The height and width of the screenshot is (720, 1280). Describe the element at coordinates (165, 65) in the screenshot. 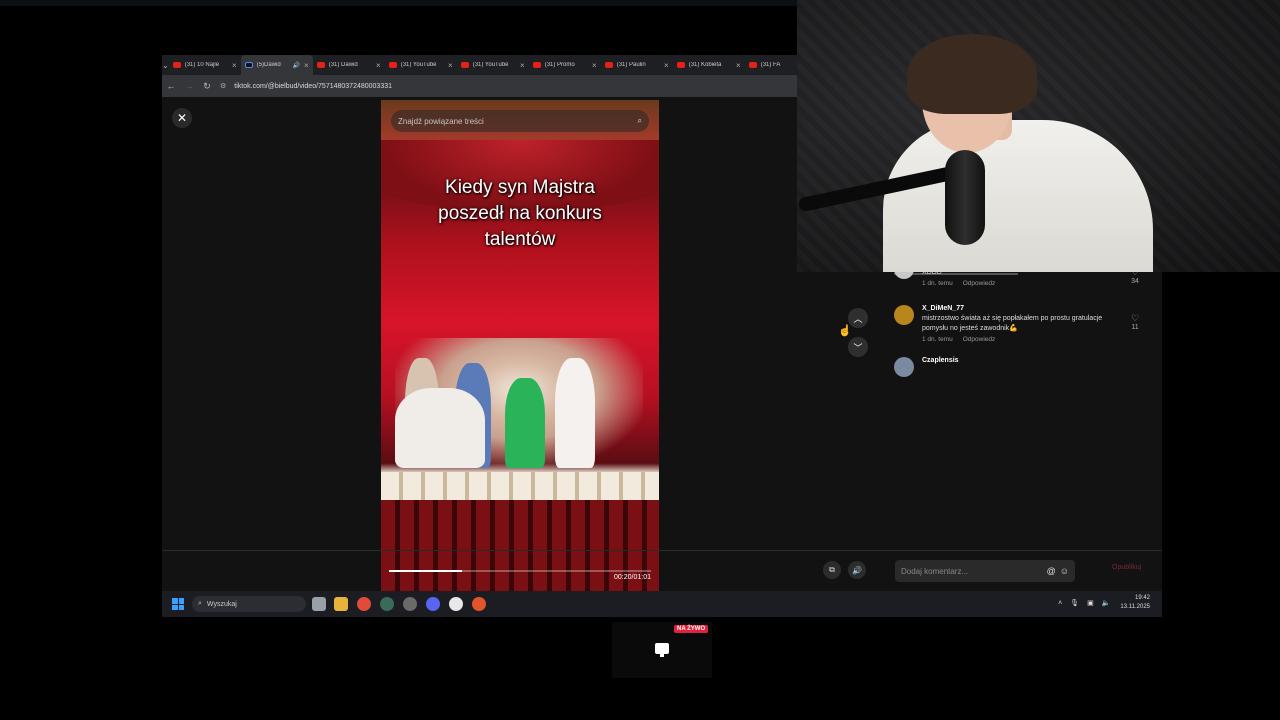

I see `tab-search-dropdown: ⌄` at that location.